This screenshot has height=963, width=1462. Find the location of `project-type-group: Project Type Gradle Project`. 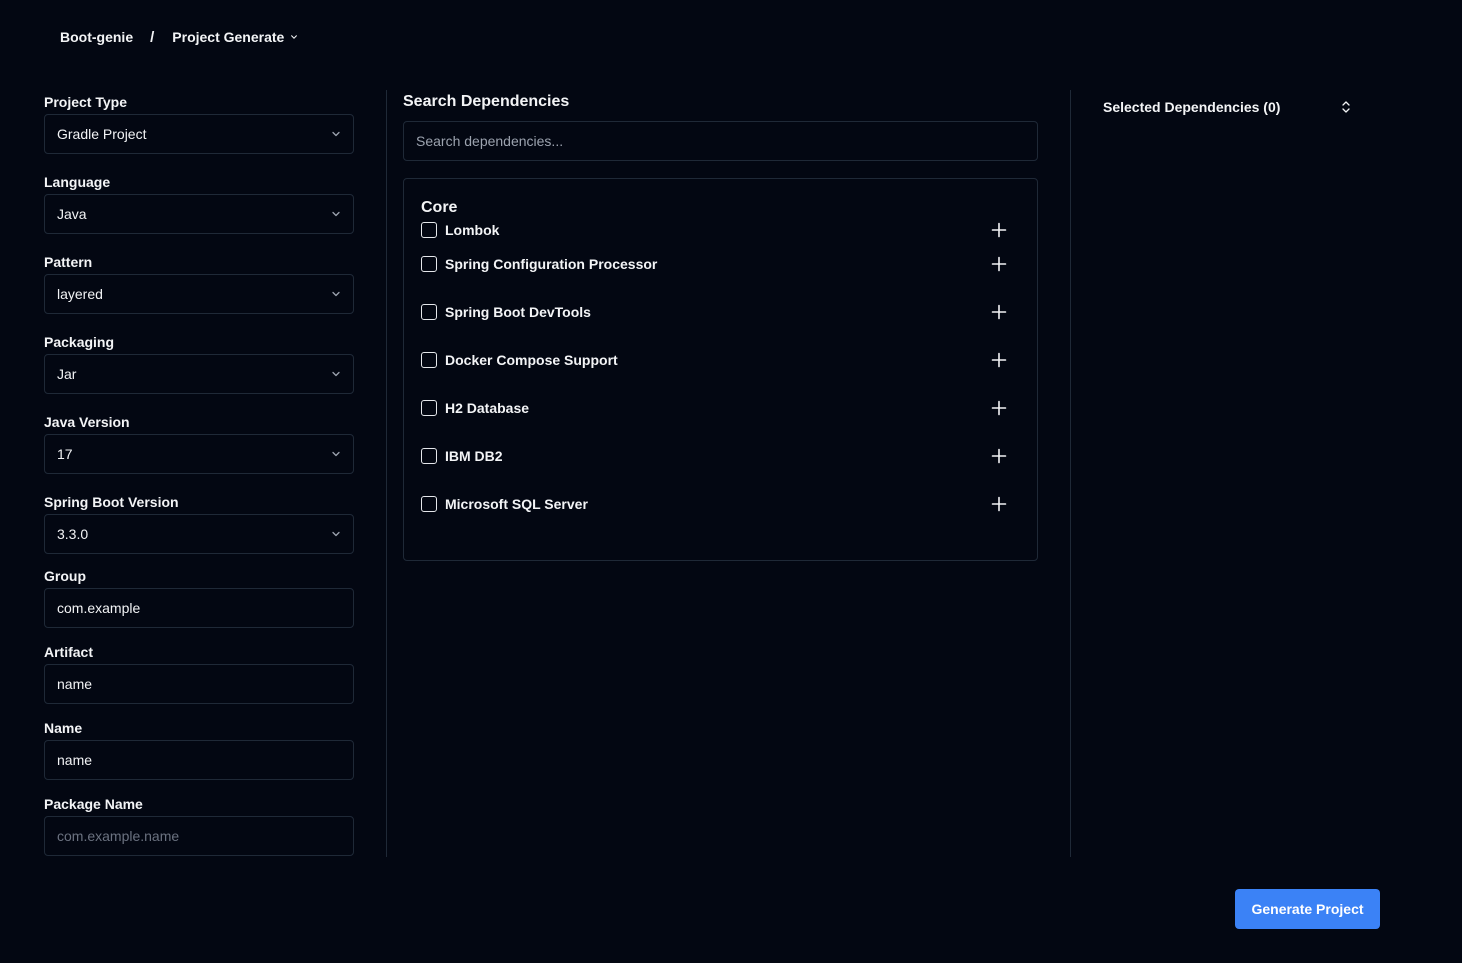

project-type-group: Project Type Gradle Project is located at coordinates (199, 122).